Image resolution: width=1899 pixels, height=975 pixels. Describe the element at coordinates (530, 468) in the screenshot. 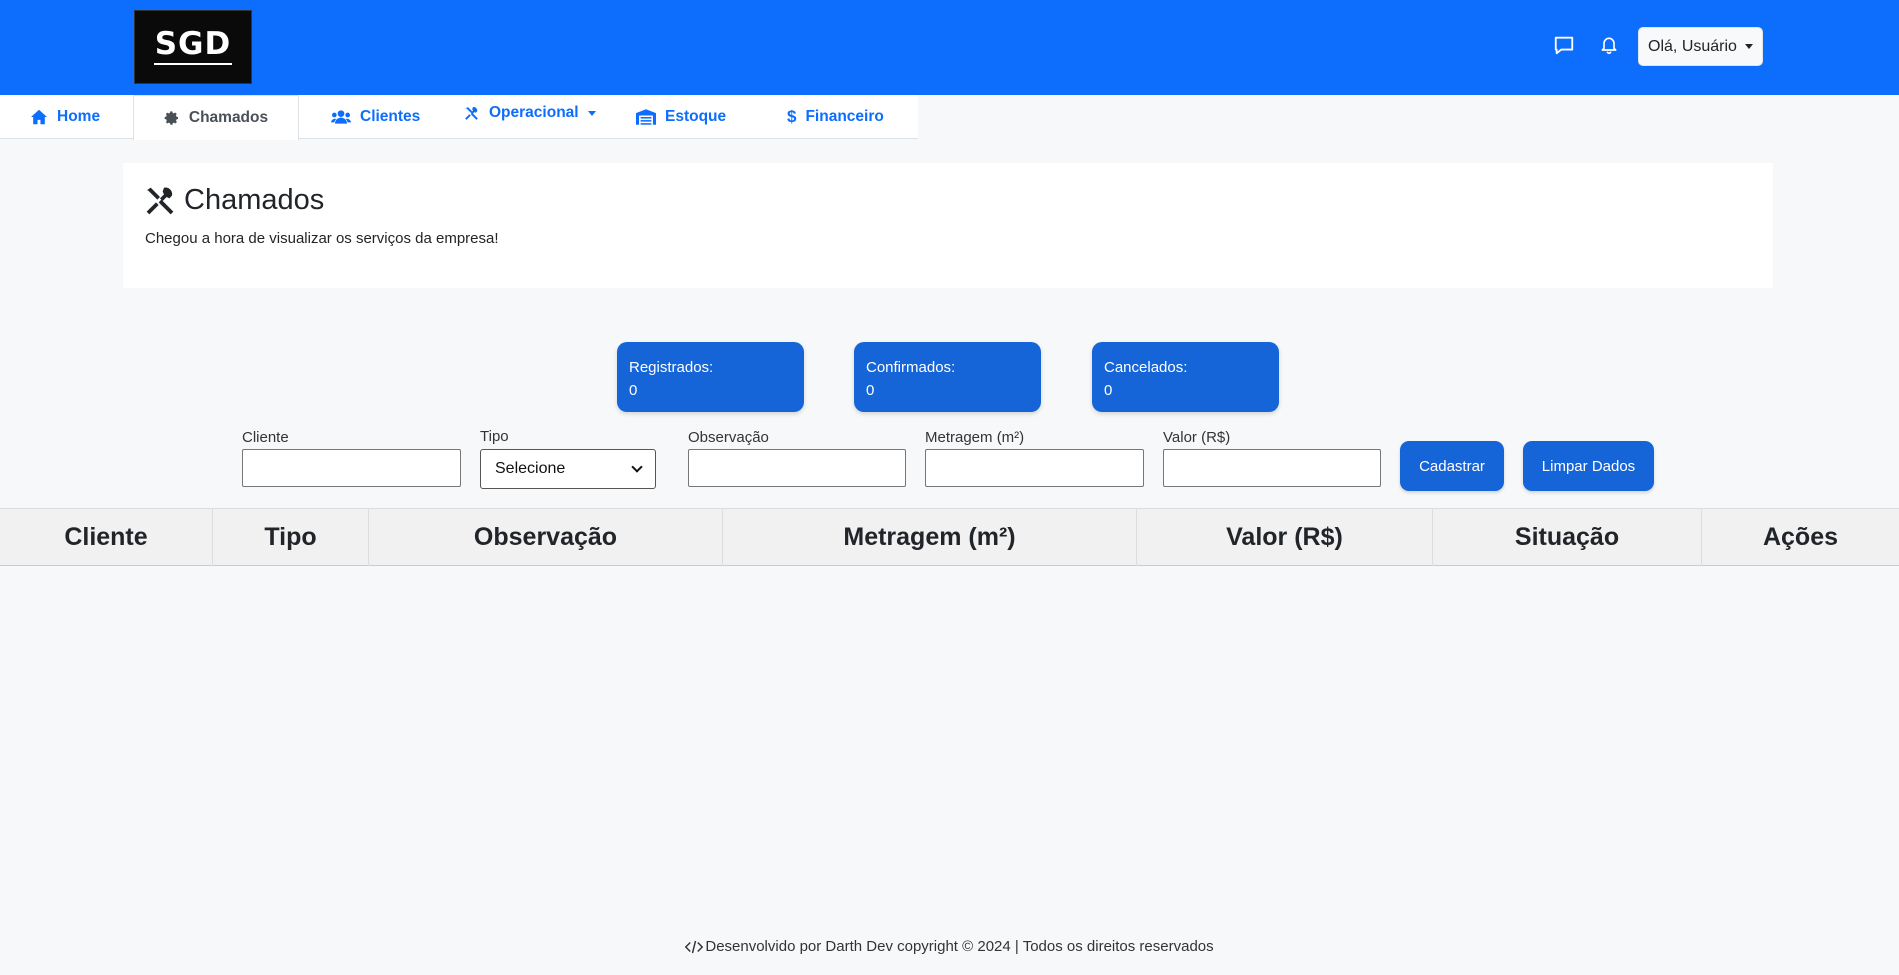

I see `tipo-select-value: Selecione` at that location.